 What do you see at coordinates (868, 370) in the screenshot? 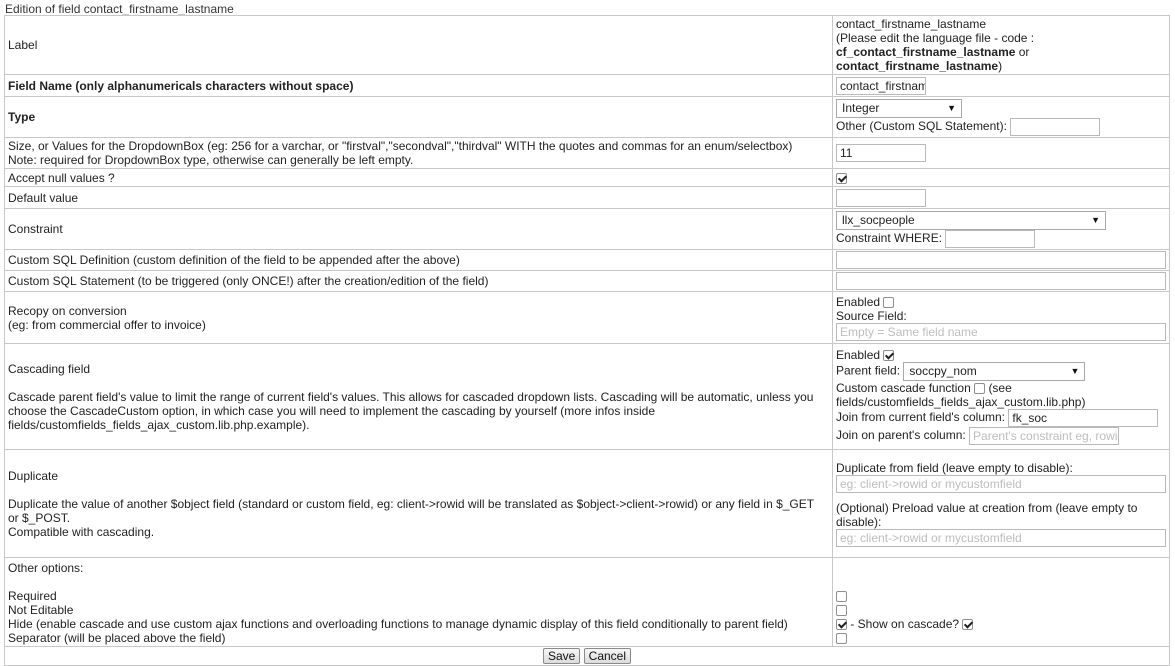
I see `cascading-parent-label: Parent field:` at bounding box center [868, 370].